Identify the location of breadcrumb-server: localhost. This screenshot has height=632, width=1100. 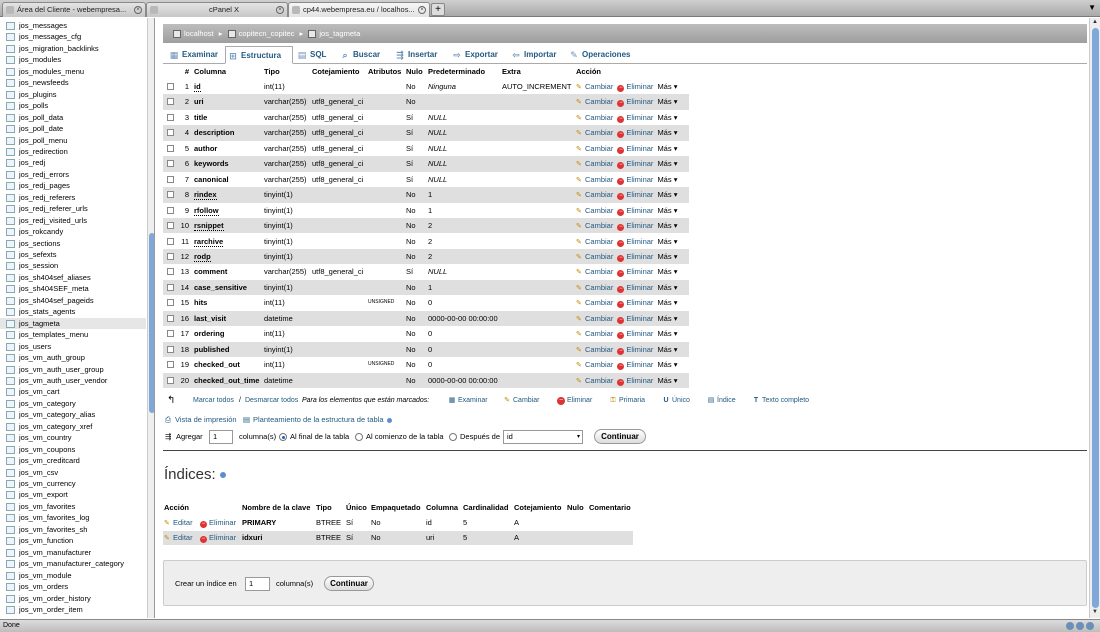
(199, 33).